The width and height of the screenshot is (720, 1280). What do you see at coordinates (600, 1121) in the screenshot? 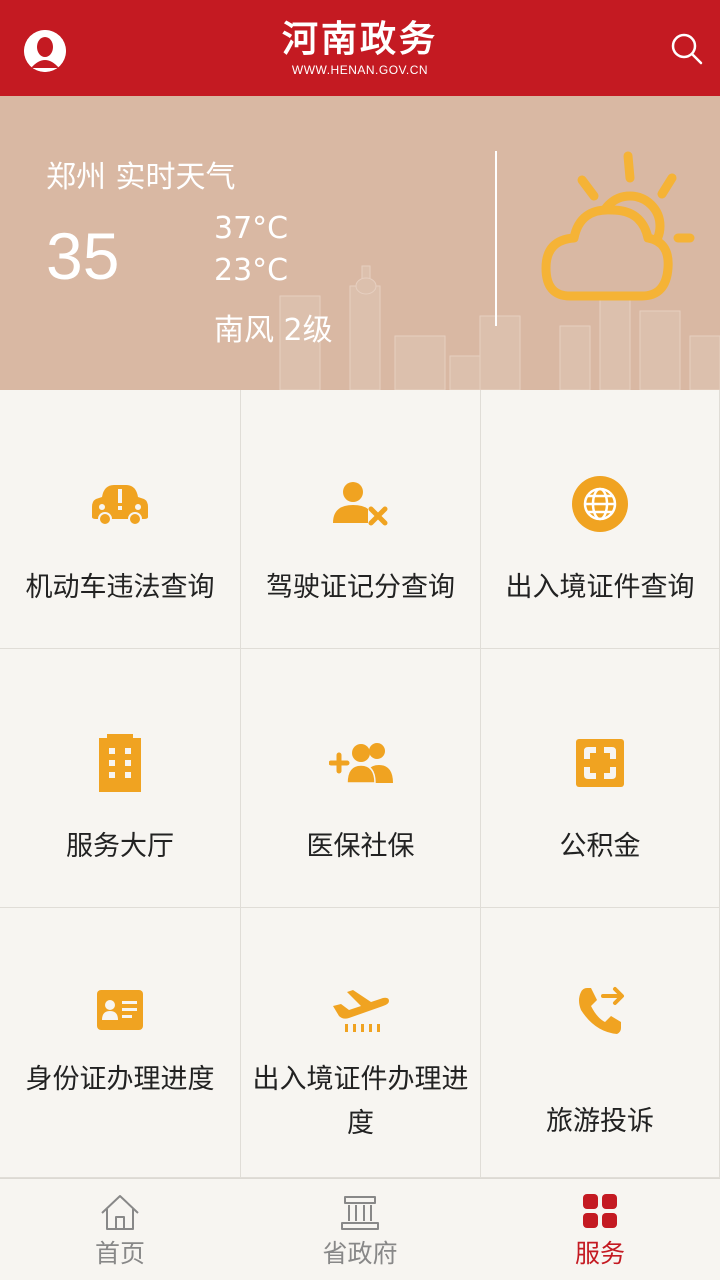
I see `service-label: 旅游投诉` at bounding box center [600, 1121].